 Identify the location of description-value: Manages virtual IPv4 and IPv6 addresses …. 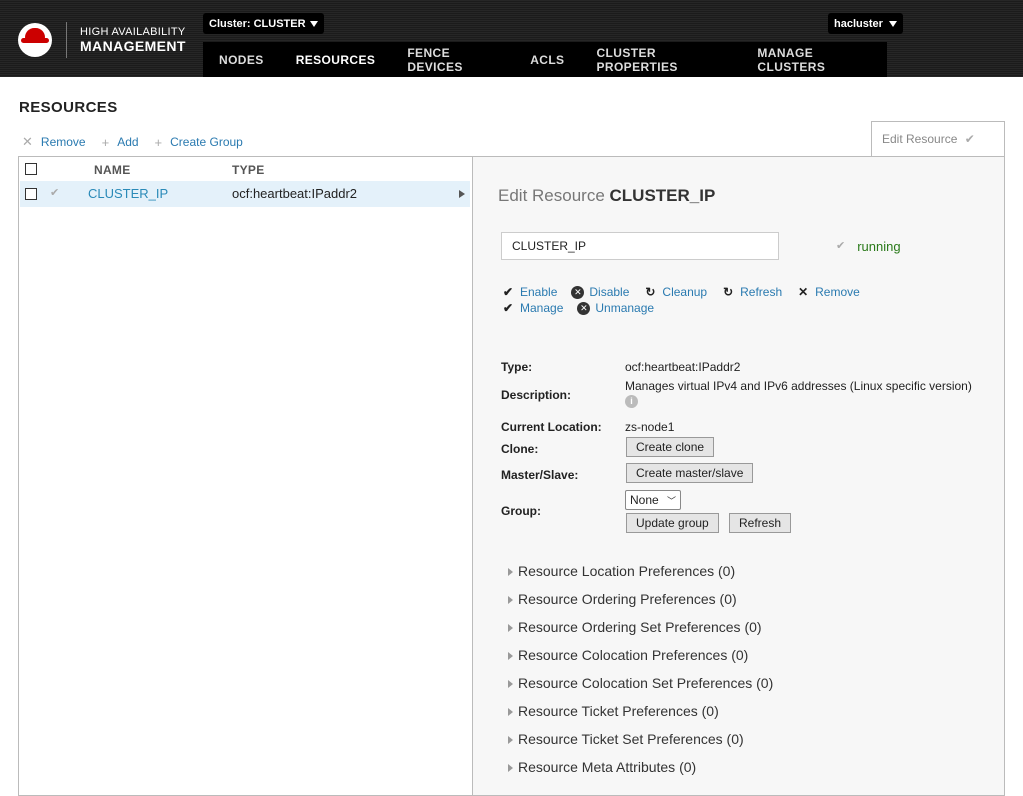
(798, 386).